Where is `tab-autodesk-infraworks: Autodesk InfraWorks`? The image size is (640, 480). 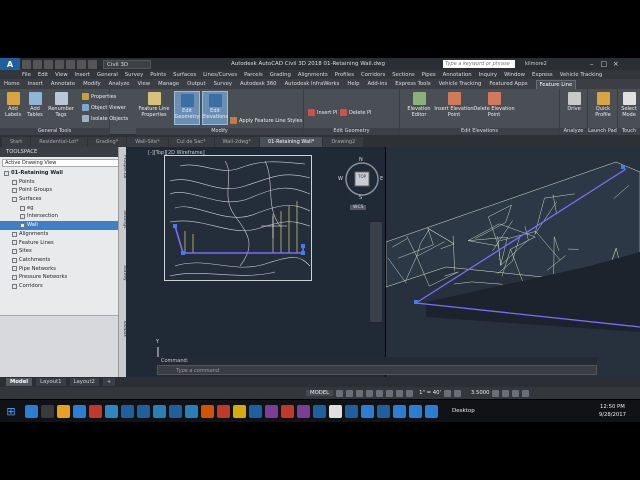
tab-autodesk-infraworks: Autodesk InfraWorks is located at coordinates (312, 84).